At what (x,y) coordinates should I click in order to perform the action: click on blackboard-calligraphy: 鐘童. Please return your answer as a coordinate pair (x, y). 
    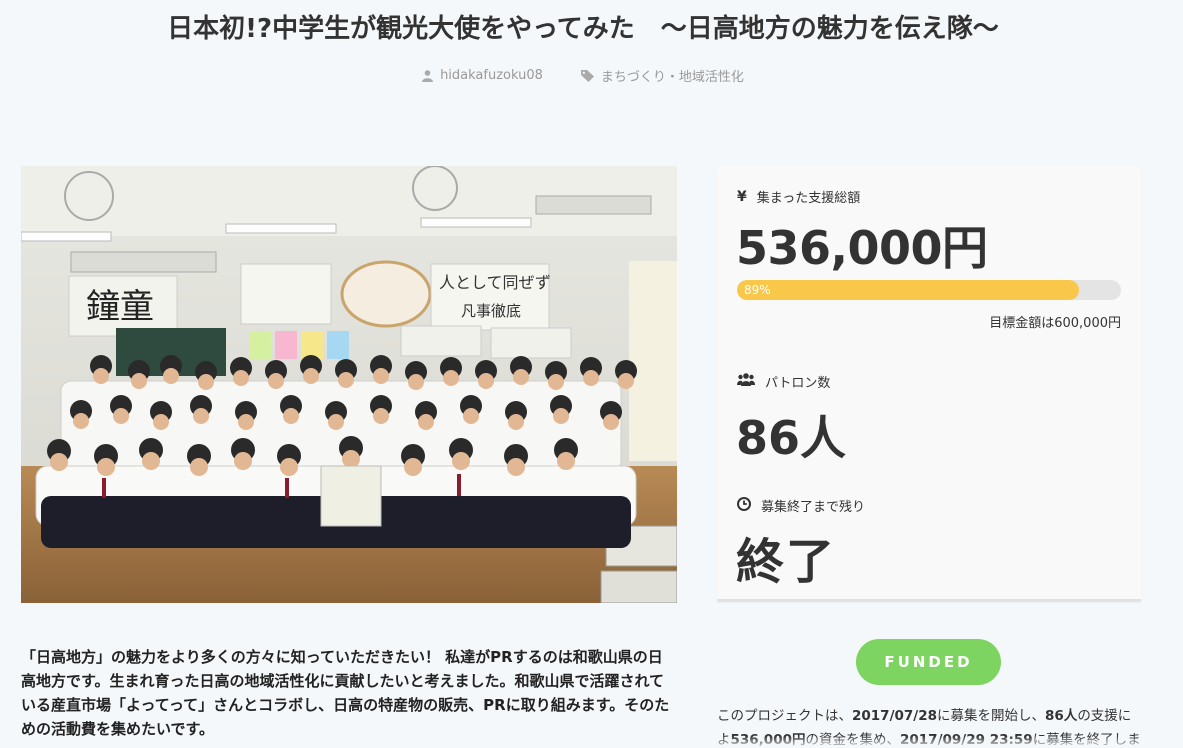
    Looking at the image, I should click on (120, 307).